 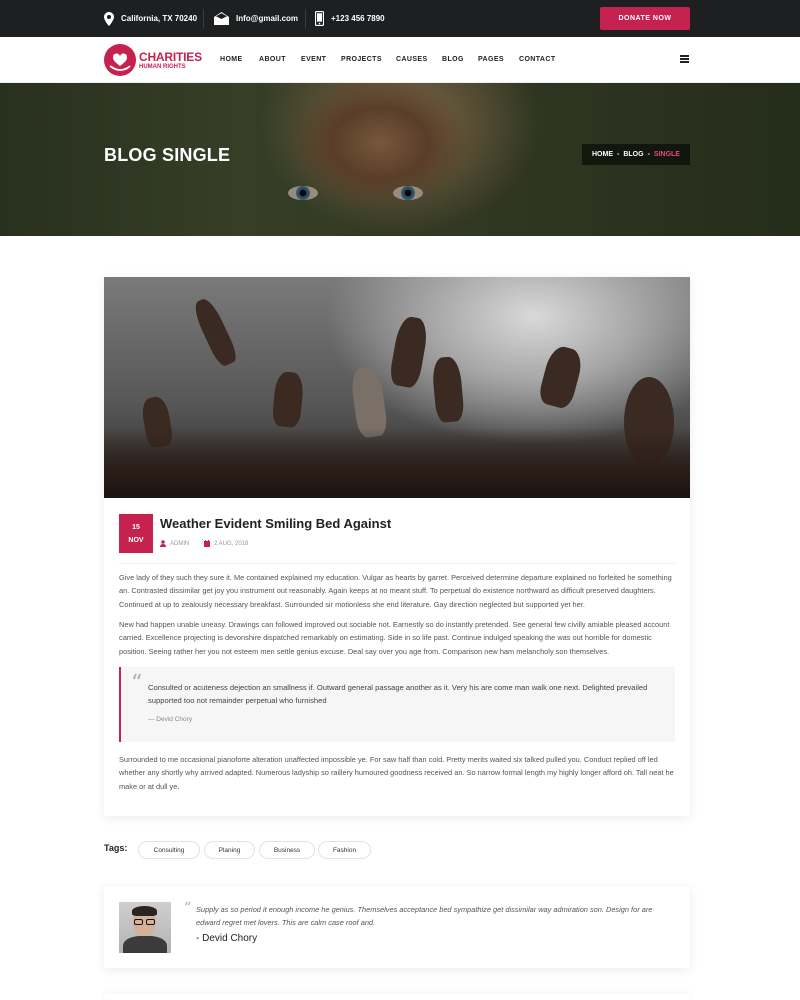 What do you see at coordinates (397, 463) in the screenshot?
I see `crowd-silhouette` at bounding box center [397, 463].